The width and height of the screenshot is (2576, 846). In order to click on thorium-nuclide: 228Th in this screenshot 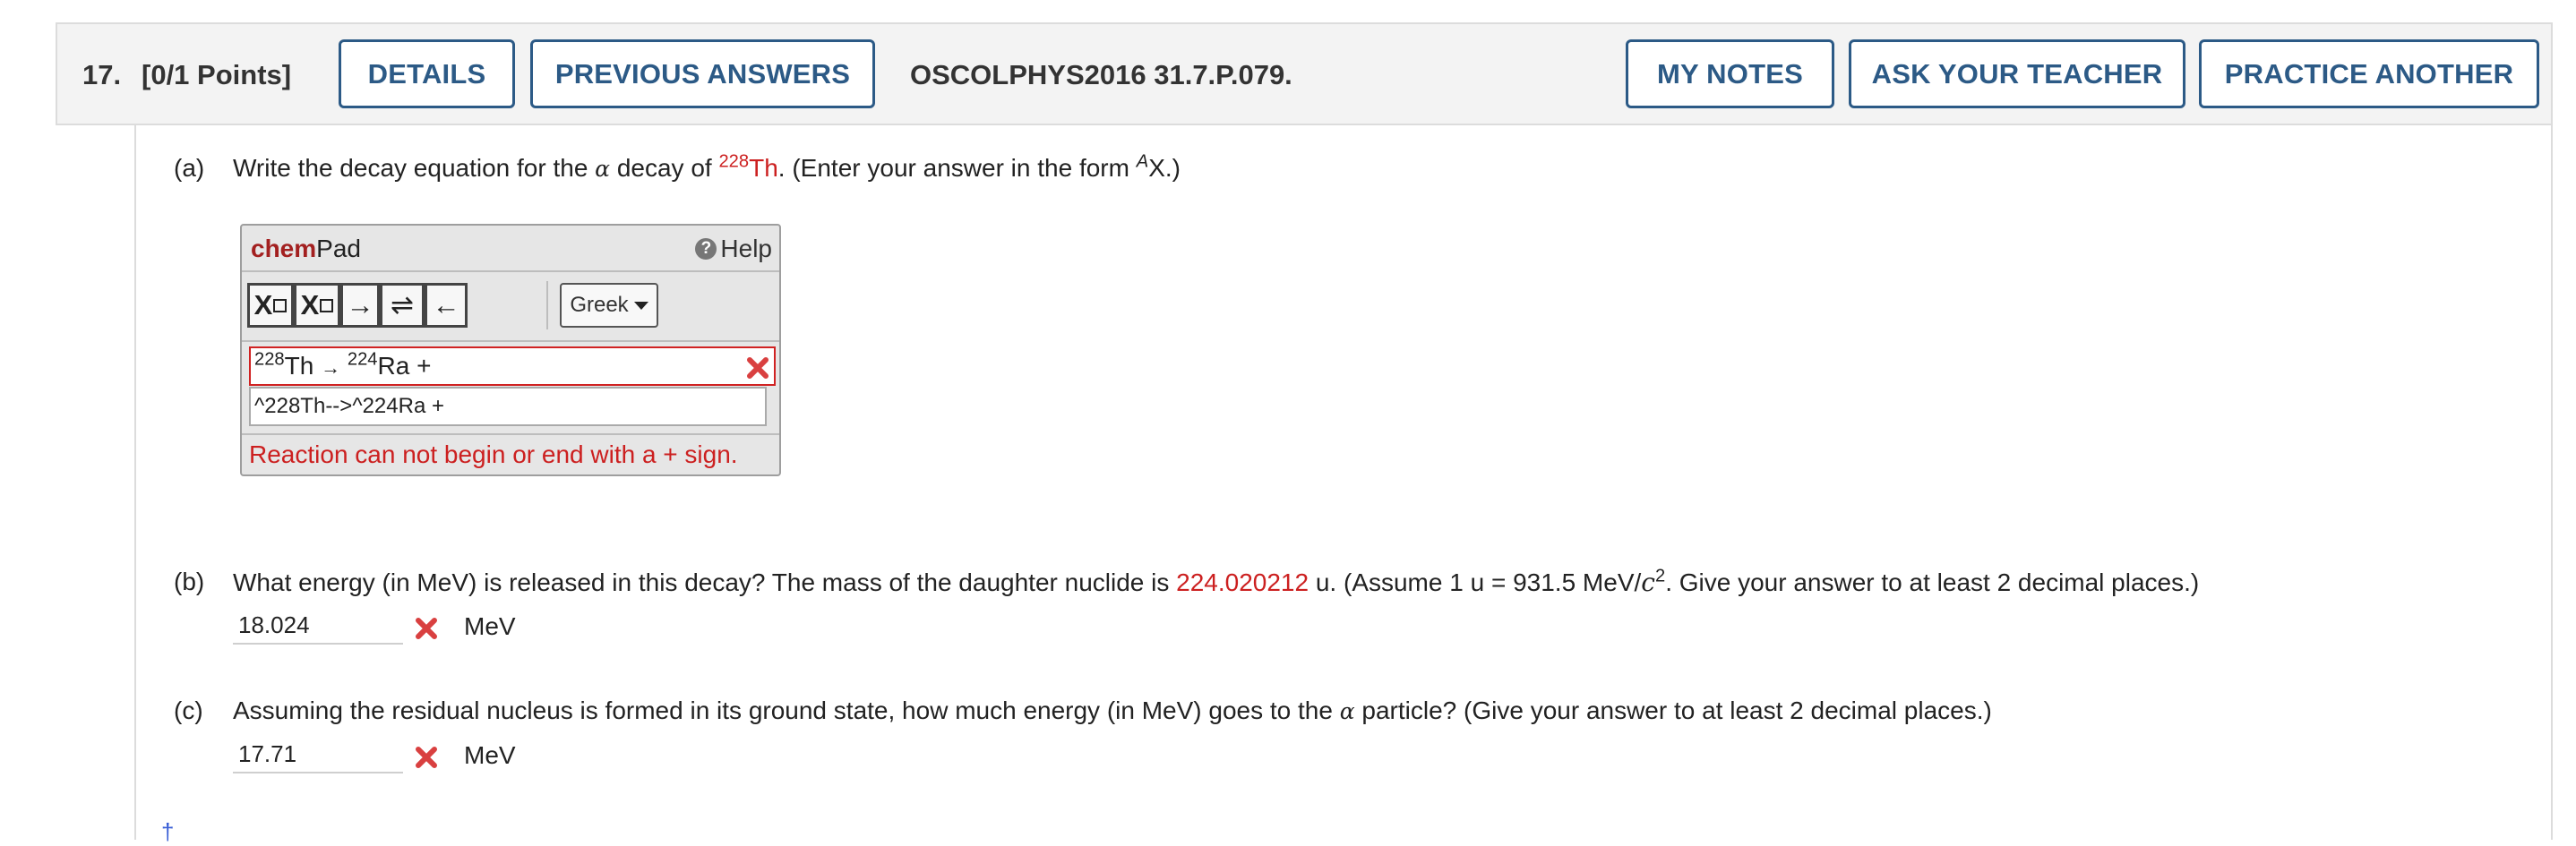, I will do `click(748, 166)`.